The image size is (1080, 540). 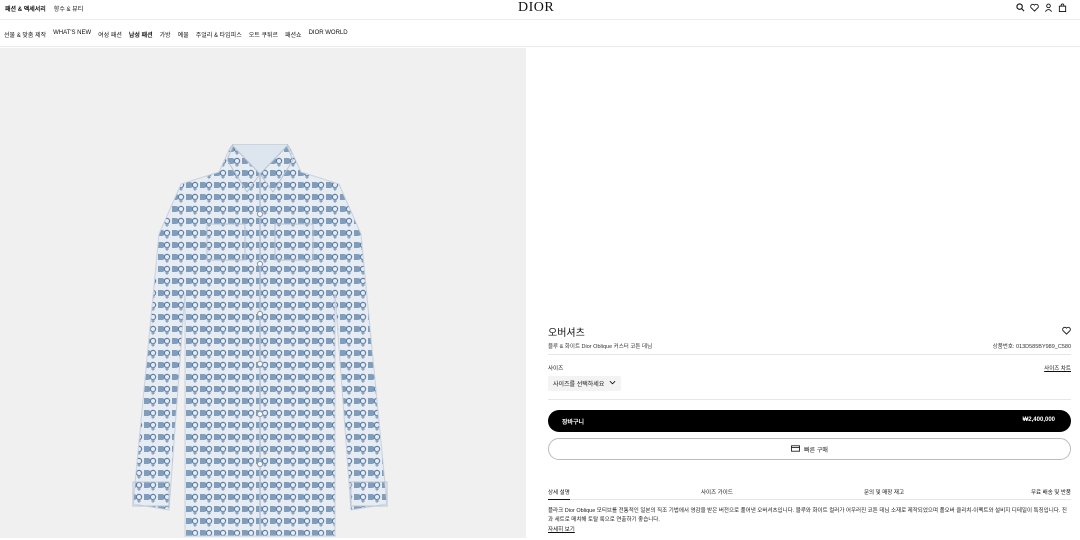 I want to click on quick-buy-button: 빠른 구매, so click(x=809, y=449).